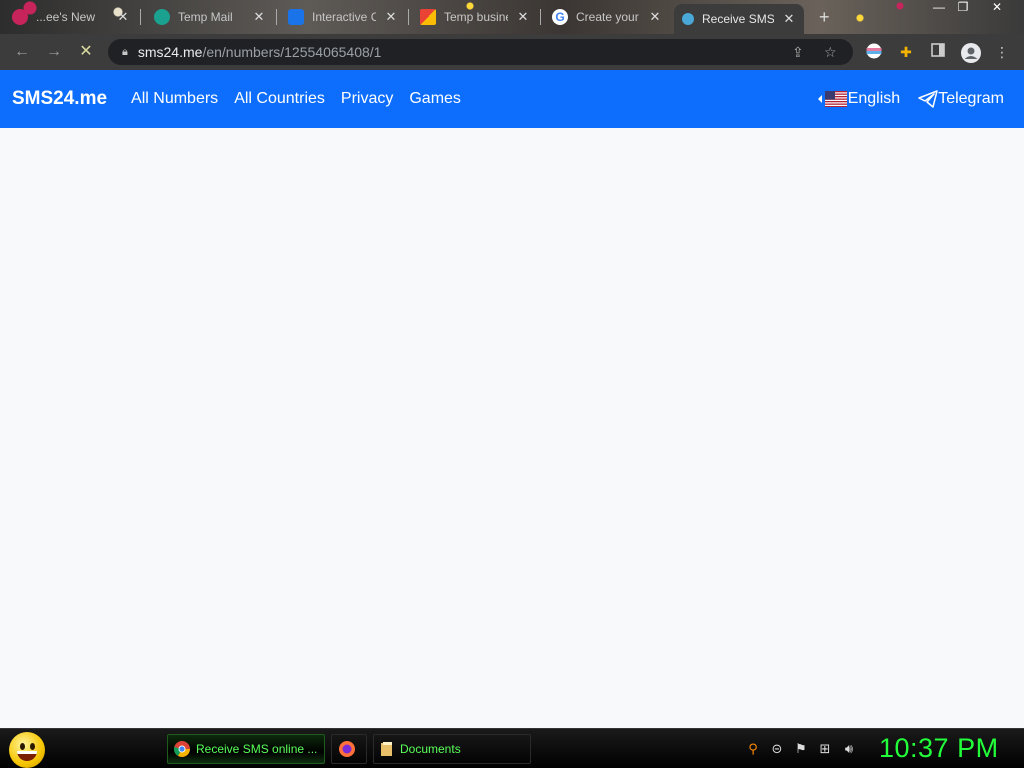 Image resolution: width=1024 pixels, height=768 pixels. What do you see at coordinates (20, 17) in the screenshot?
I see `red-favicon-icon` at bounding box center [20, 17].